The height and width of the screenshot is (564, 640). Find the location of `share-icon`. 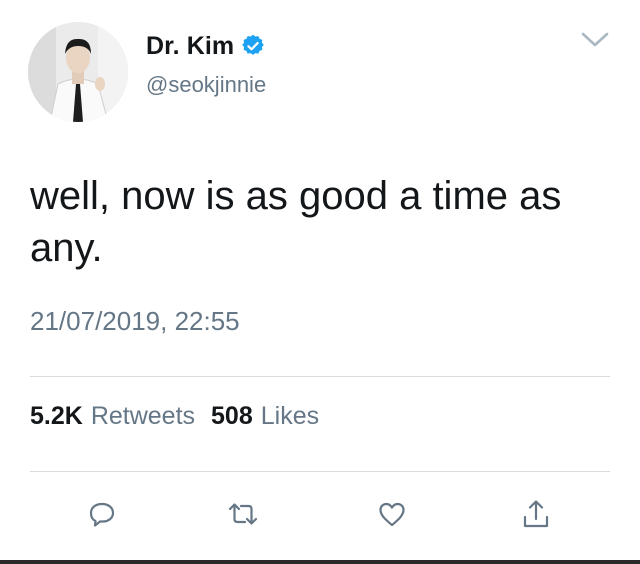

share-icon is located at coordinates (536, 516).